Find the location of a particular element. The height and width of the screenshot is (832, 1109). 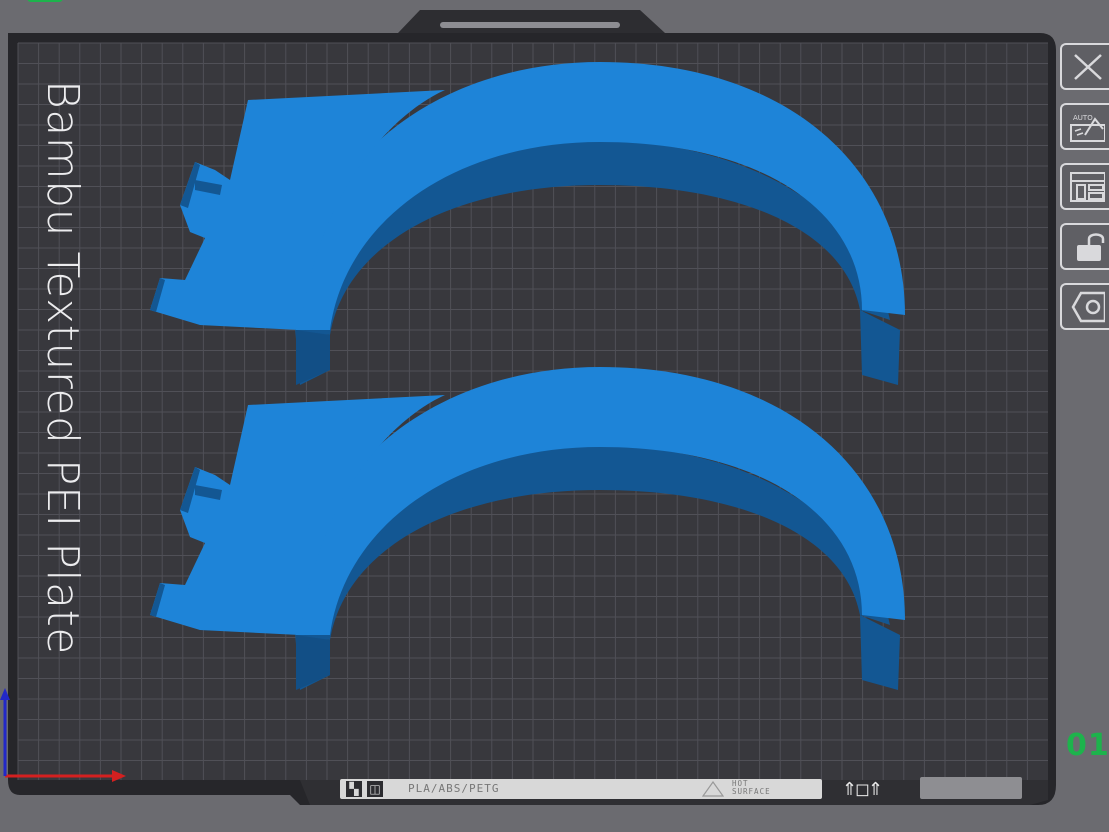

arrange-button is located at coordinates (1084, 186).